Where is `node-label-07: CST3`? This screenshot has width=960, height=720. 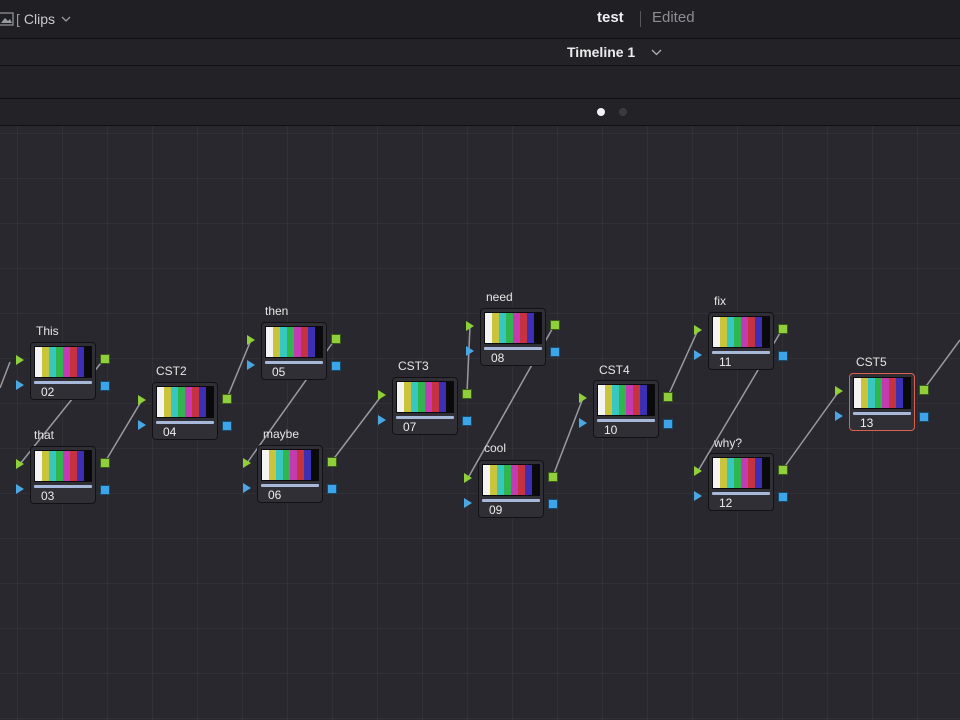 node-label-07: CST3 is located at coordinates (413, 366).